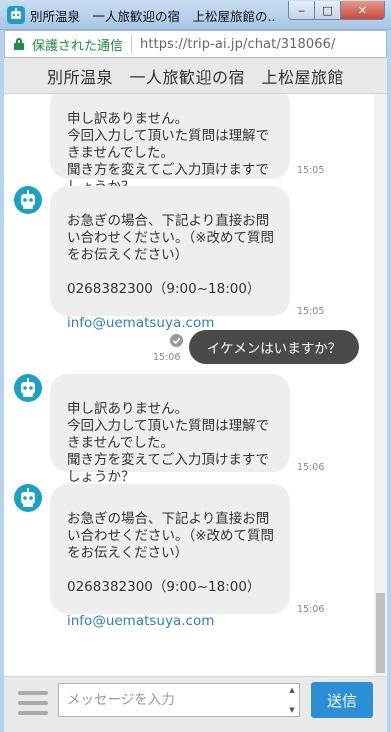  I want to click on window-controls: ‒ □ ✕, so click(336, 10).